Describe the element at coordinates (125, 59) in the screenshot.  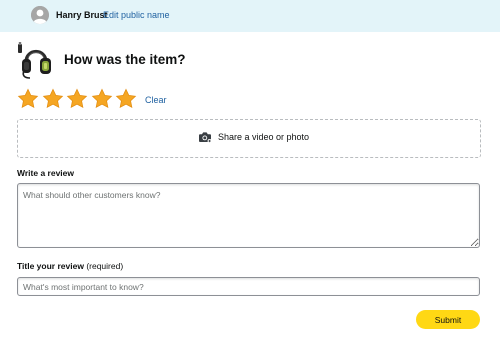
I see `rating-heading: How was the item?` at that location.